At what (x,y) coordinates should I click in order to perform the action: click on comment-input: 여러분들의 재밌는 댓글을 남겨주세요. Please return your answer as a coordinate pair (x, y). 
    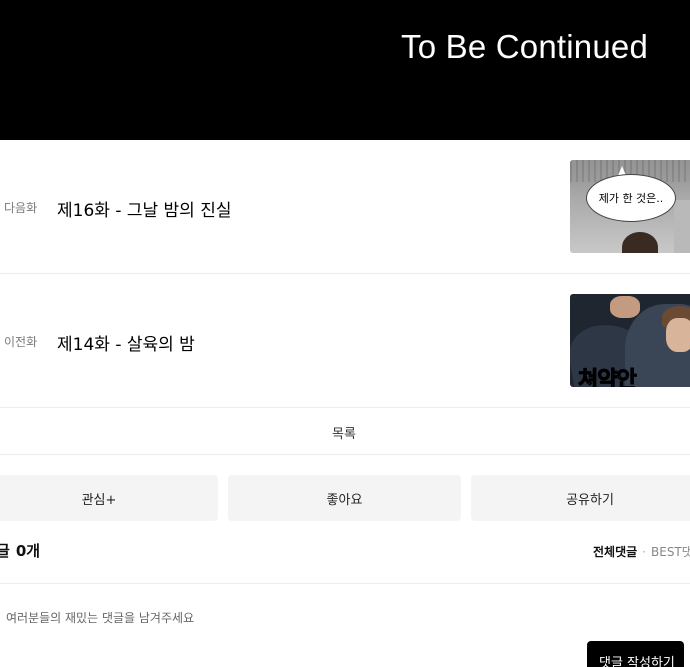
    Looking at the image, I should click on (100, 617).